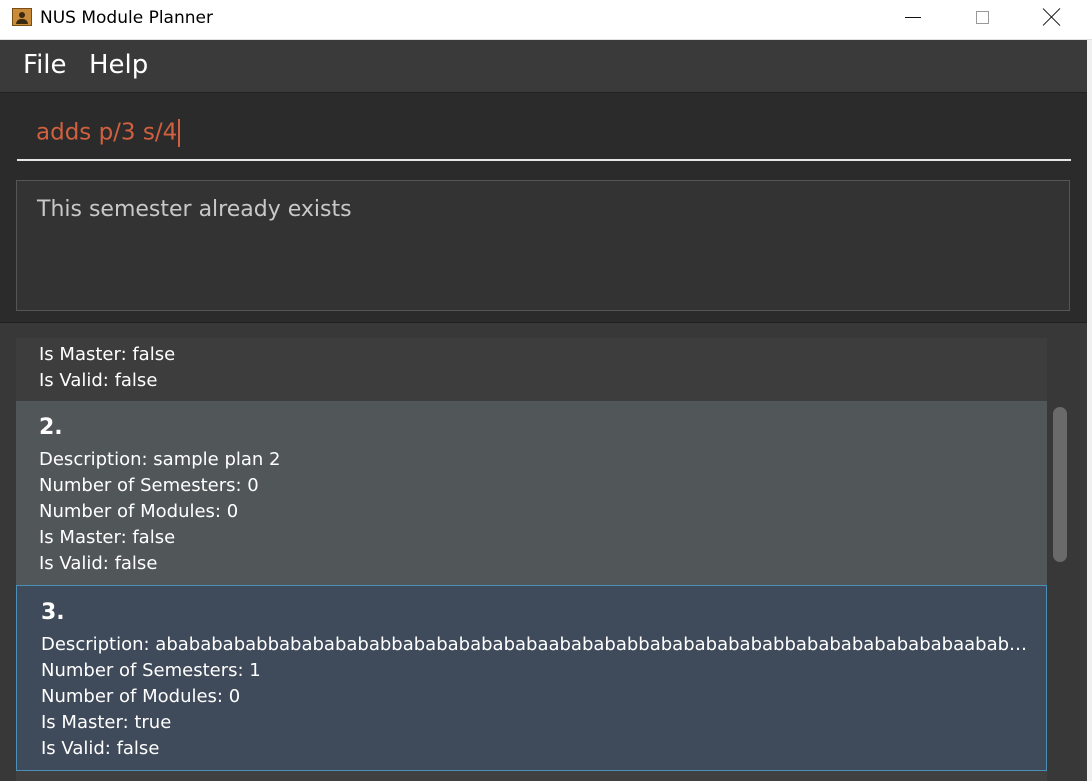 This screenshot has height=781, width=1092. What do you see at coordinates (531, 369) in the screenshot?
I see `list-item: Is Master: false Is Valid: false` at bounding box center [531, 369].